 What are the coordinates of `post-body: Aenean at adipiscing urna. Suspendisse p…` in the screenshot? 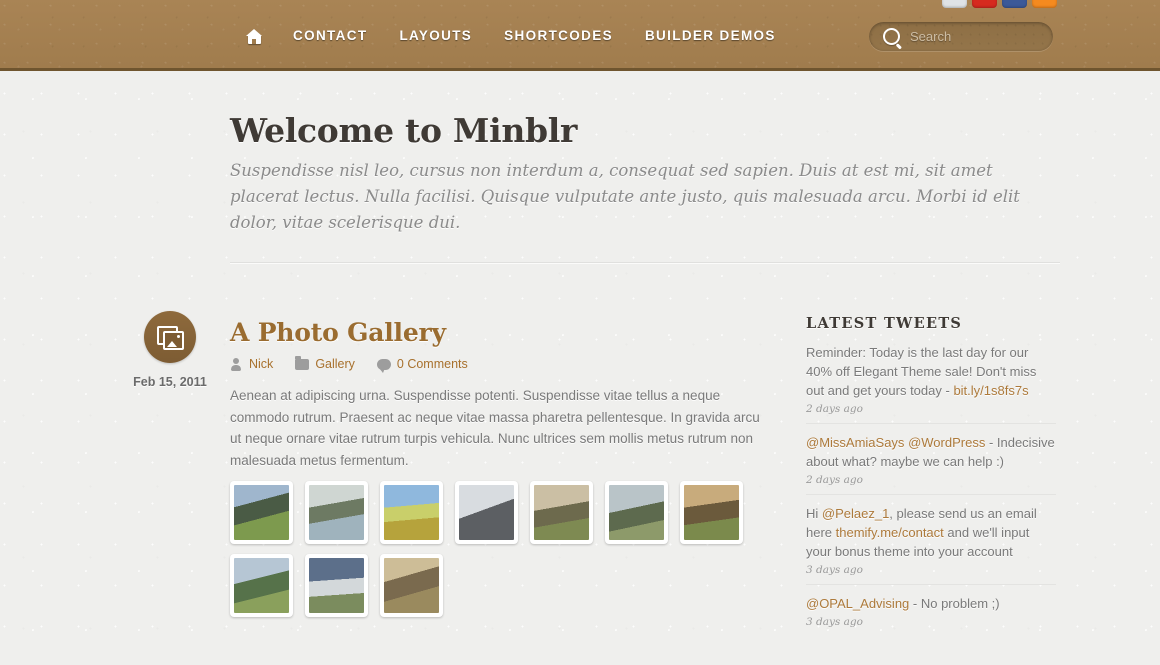 It's located at (495, 428).